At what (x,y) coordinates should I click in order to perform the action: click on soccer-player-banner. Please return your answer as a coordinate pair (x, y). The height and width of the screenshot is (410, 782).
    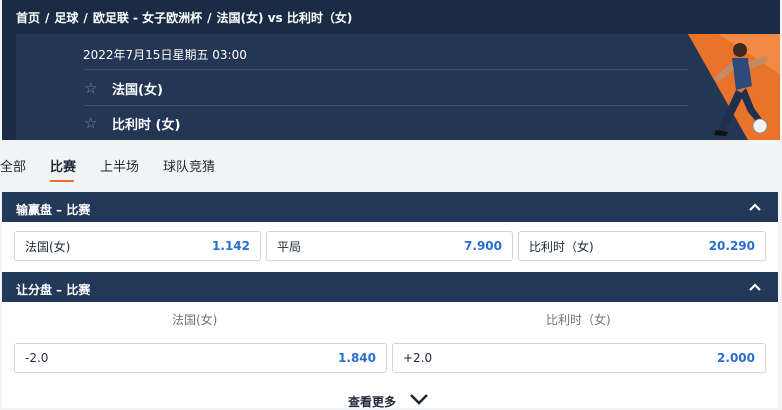
    Looking at the image, I should click on (734, 87).